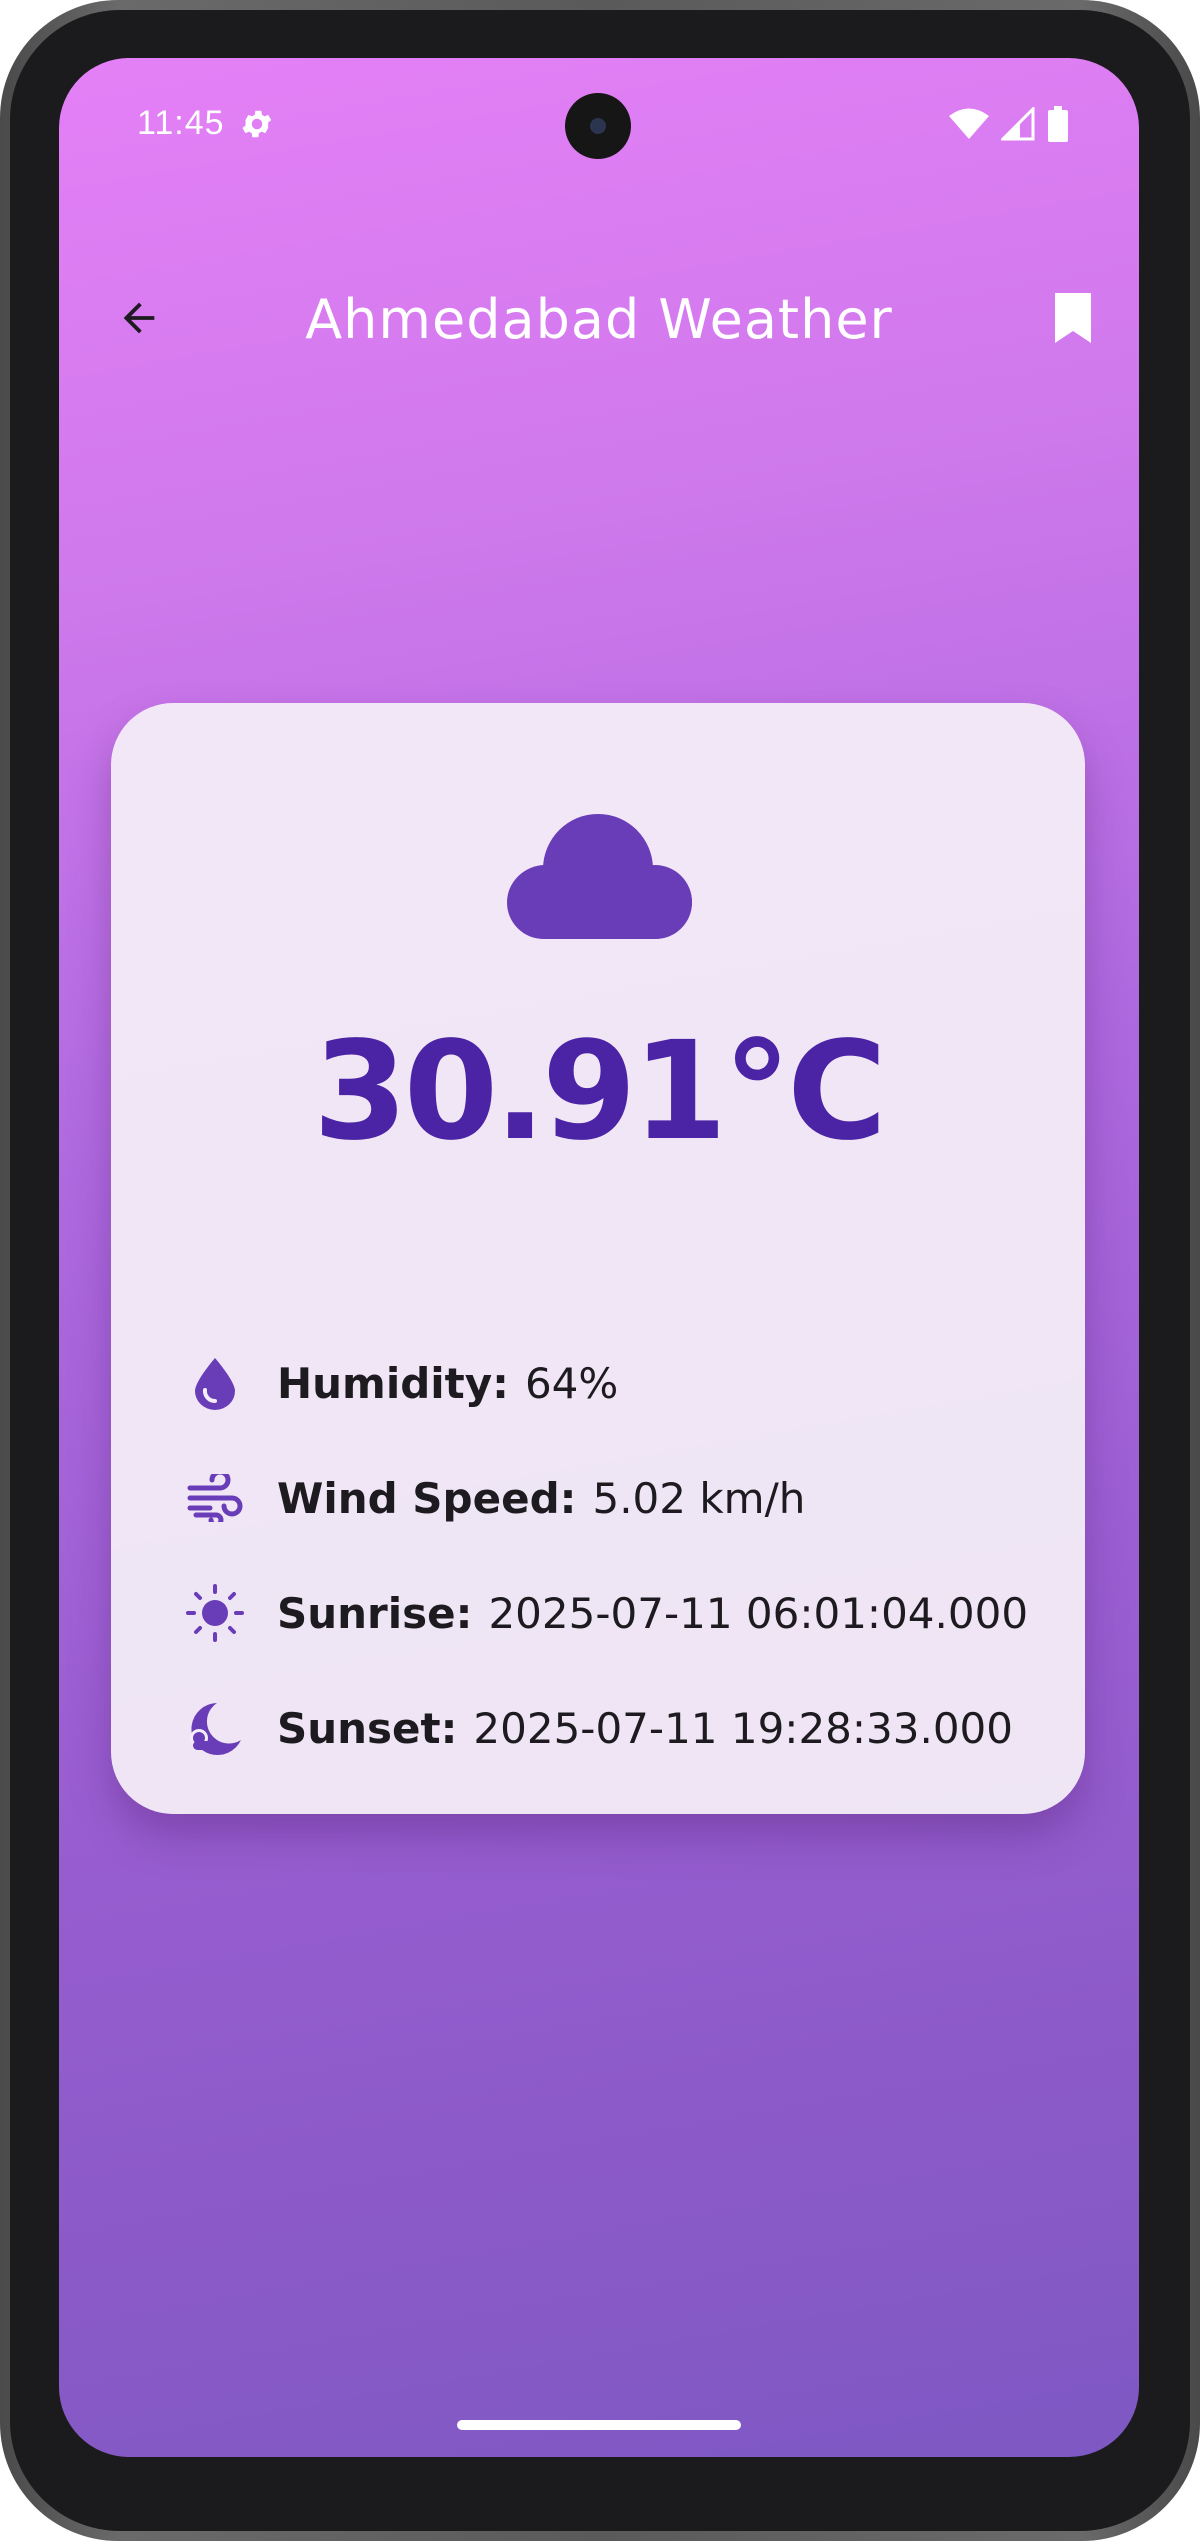  I want to click on sunset-label: Sunset:, so click(367, 1728).